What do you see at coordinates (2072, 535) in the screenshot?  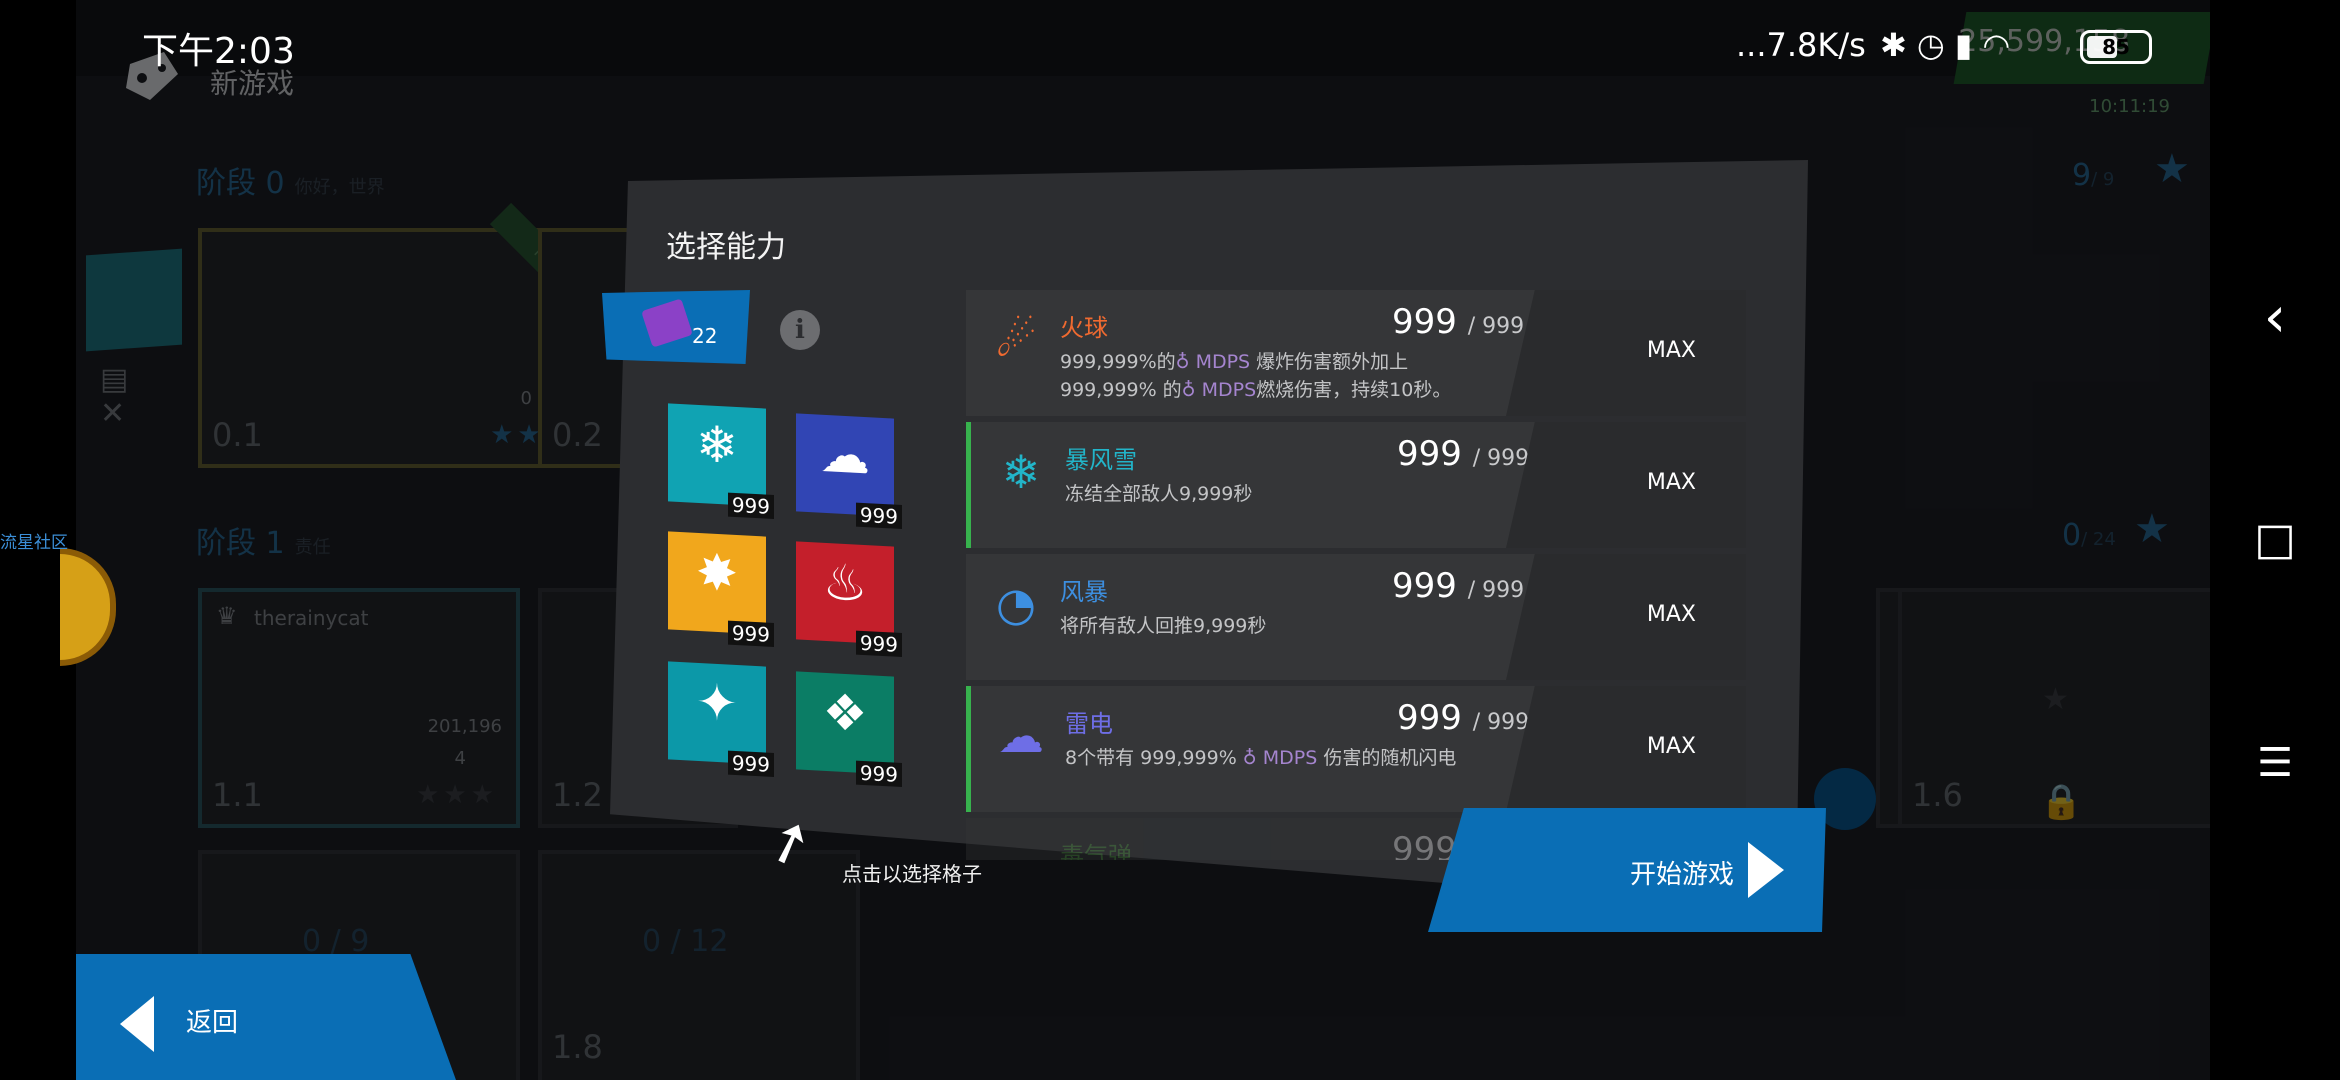 I see `stage-1-stars: 0` at bounding box center [2072, 535].